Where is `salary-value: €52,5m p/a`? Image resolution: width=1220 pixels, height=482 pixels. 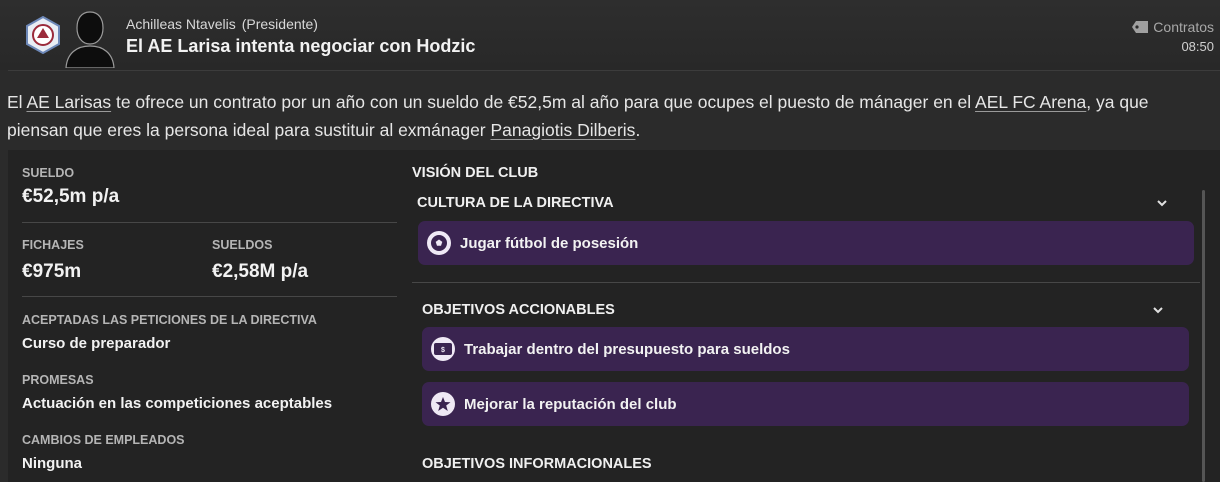 salary-value: €52,5m p/a is located at coordinates (71, 196).